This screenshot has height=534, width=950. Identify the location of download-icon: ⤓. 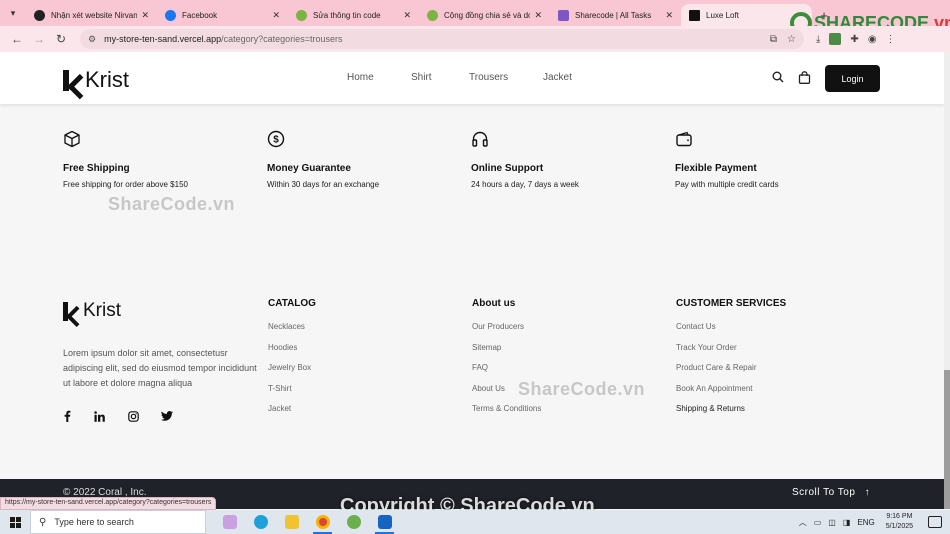
(818, 39).